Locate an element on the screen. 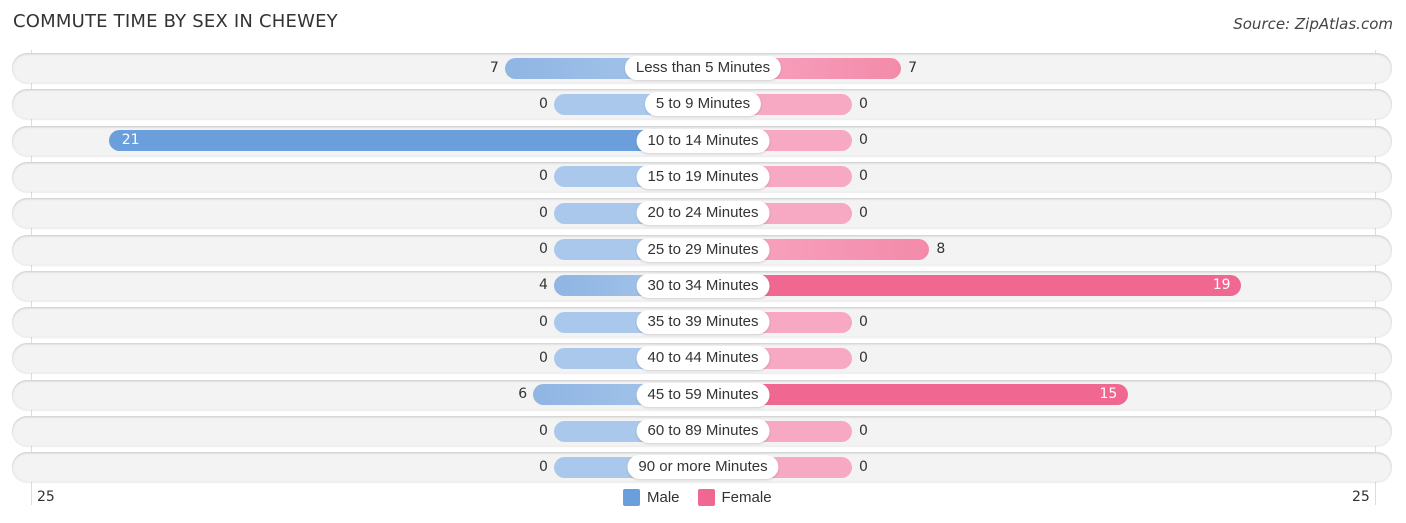  legend-item-male: Male is located at coordinates (651, 497).